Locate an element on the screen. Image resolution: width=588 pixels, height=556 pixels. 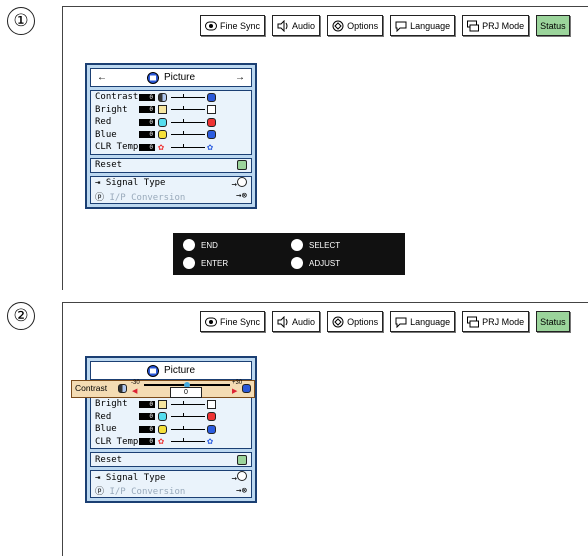
row-label: Red is located at coordinates (103, 122).